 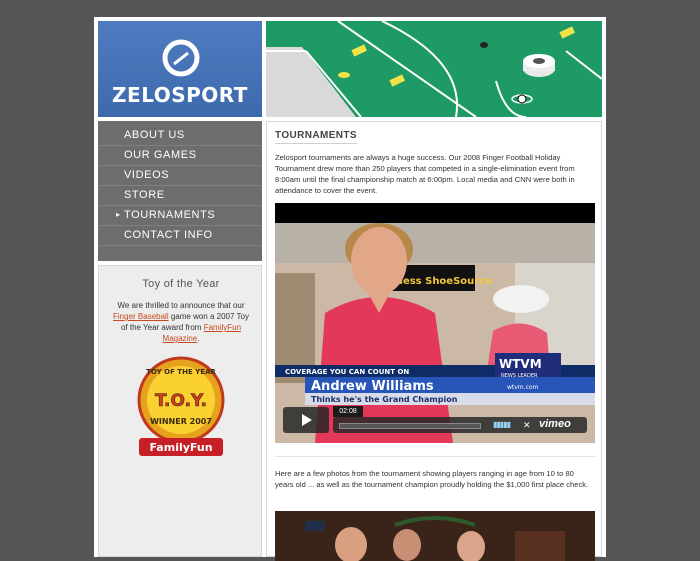 I want to click on logo: ZELOSPORT, so click(x=180, y=69).